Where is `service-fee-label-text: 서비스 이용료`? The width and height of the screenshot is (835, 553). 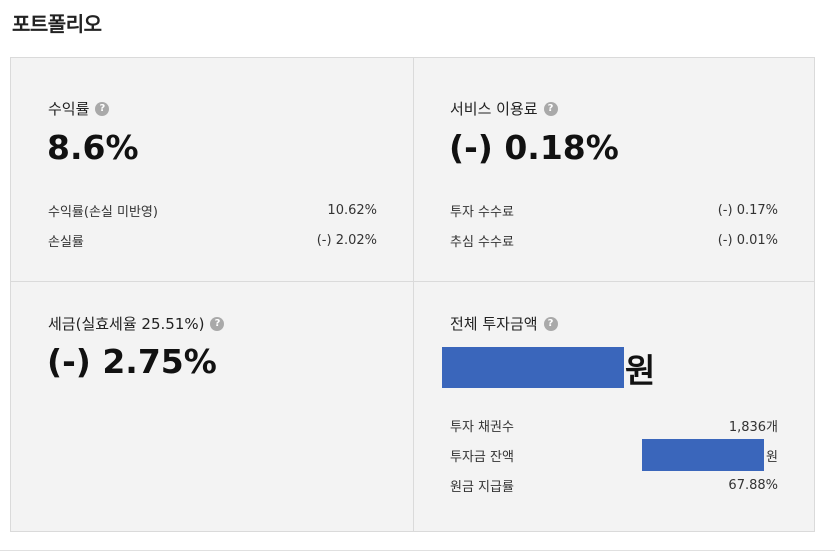
service-fee-label-text: 서비스 이용료 is located at coordinates (494, 109).